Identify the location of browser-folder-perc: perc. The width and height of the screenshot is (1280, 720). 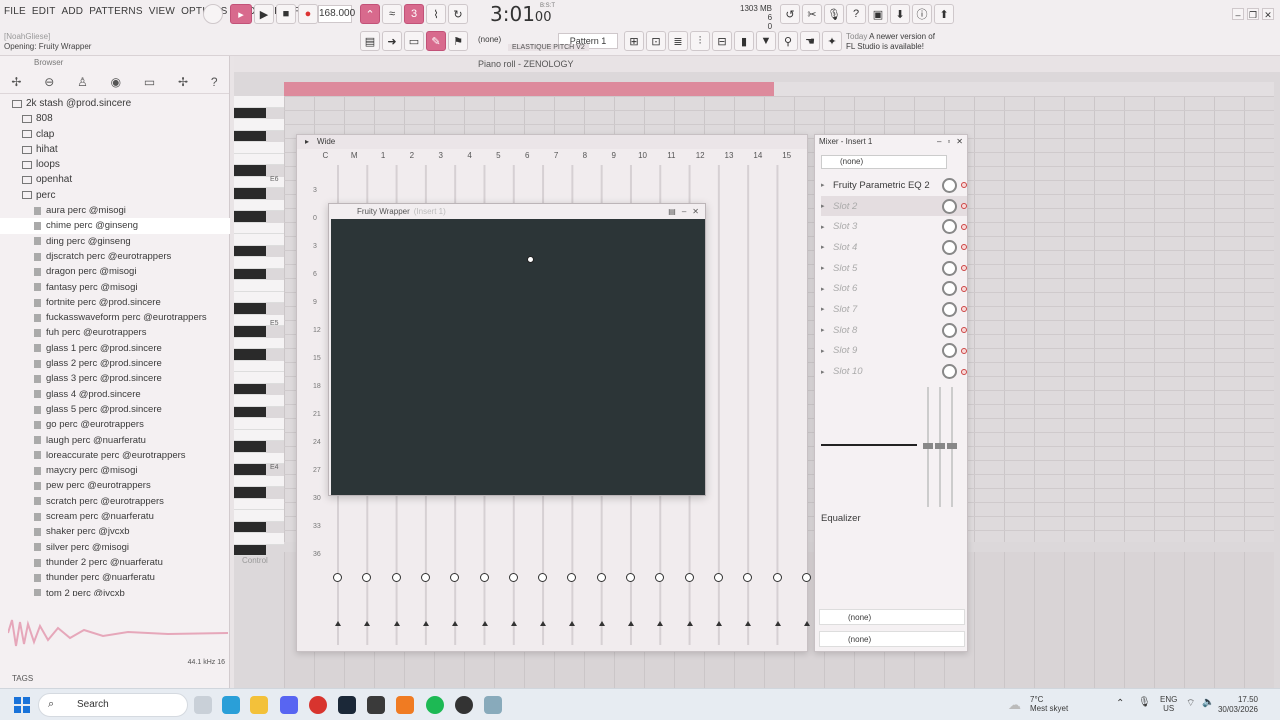
(115, 195).